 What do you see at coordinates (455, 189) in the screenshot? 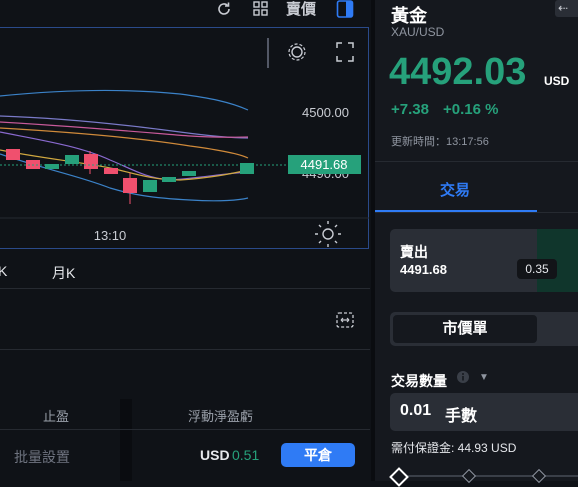
I see `tab-trade: 交易` at bounding box center [455, 189].